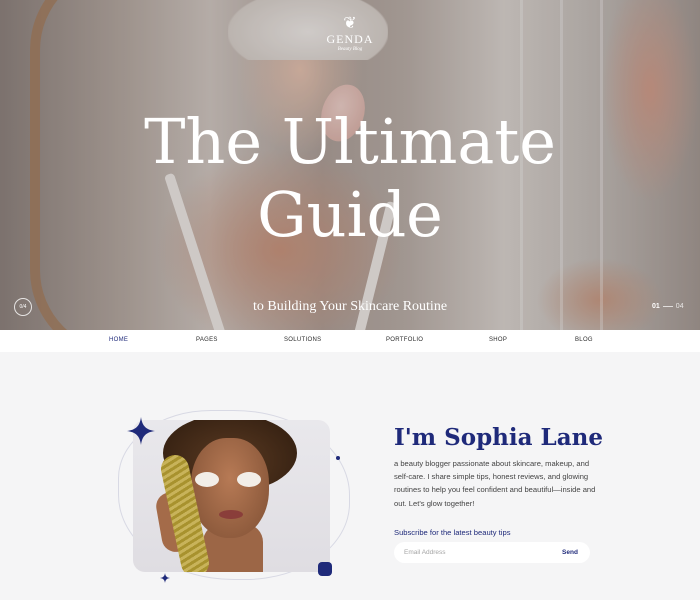  Describe the element at coordinates (350, 49) in the screenshot. I see `logo-tagline: Beauty Blog` at that location.